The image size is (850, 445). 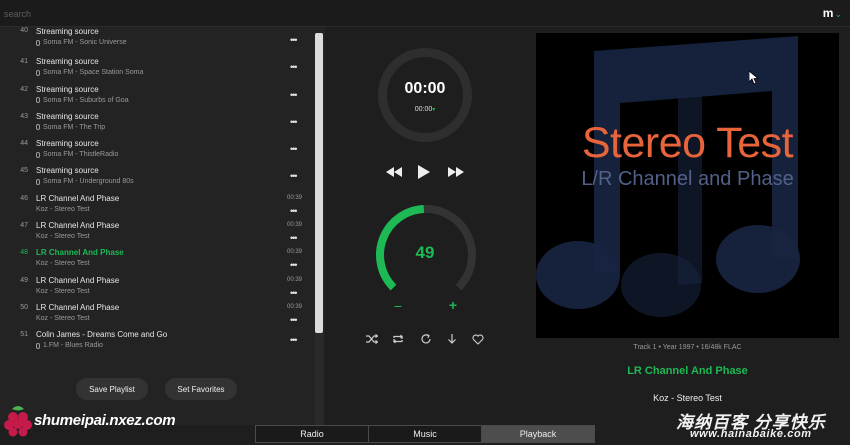 I want to click on tab-music: Music, so click(x=425, y=434).